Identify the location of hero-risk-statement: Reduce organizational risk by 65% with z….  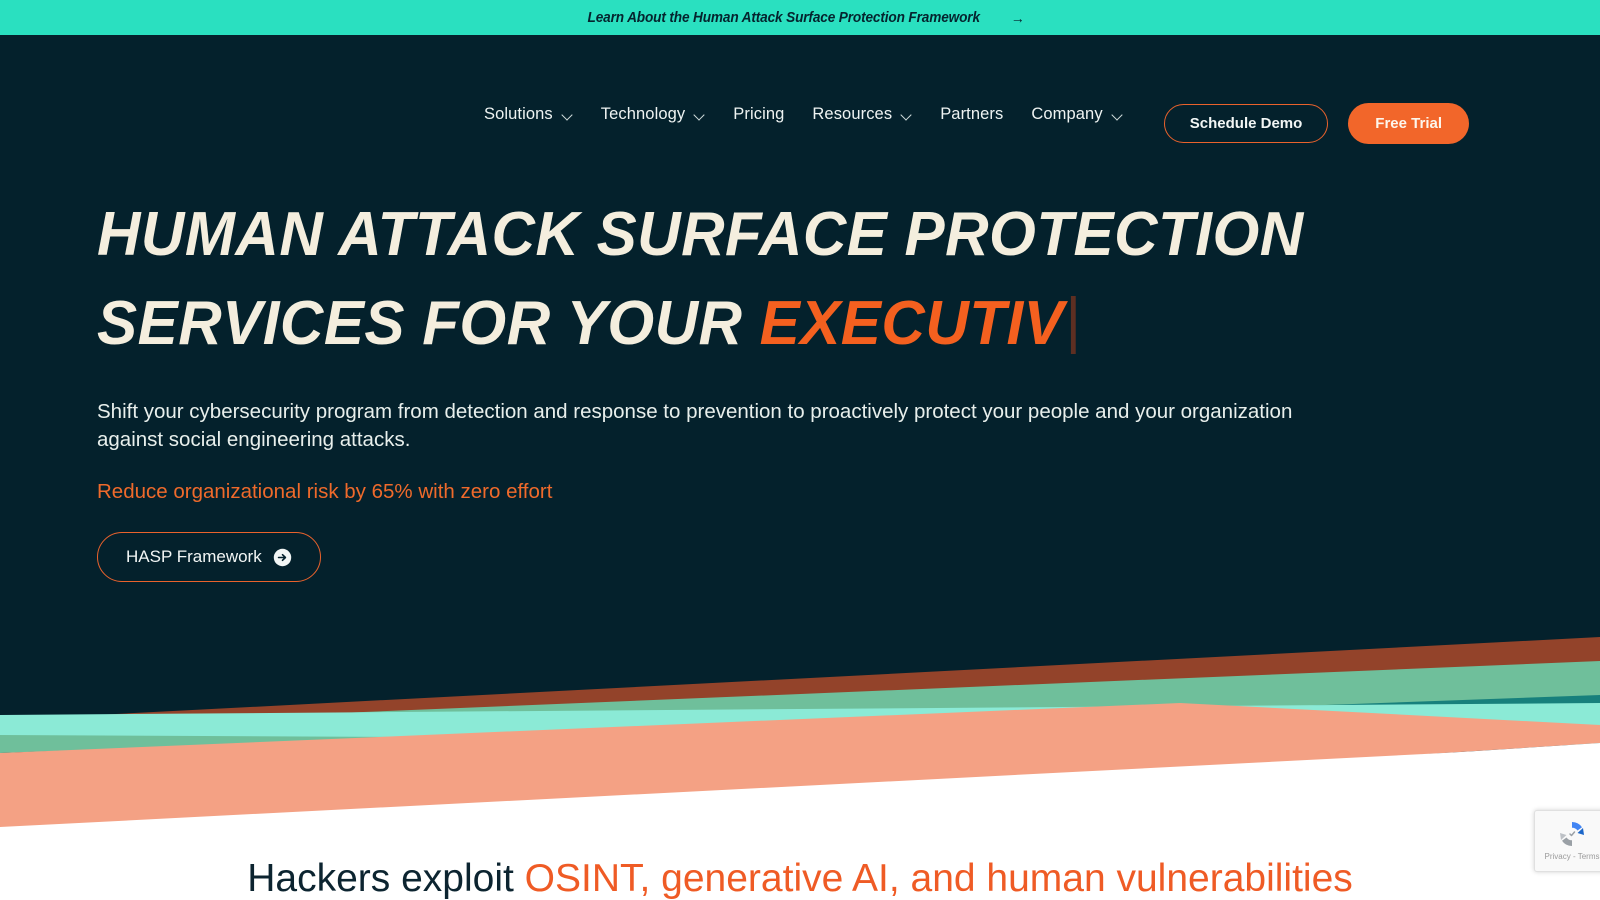
(325, 491).